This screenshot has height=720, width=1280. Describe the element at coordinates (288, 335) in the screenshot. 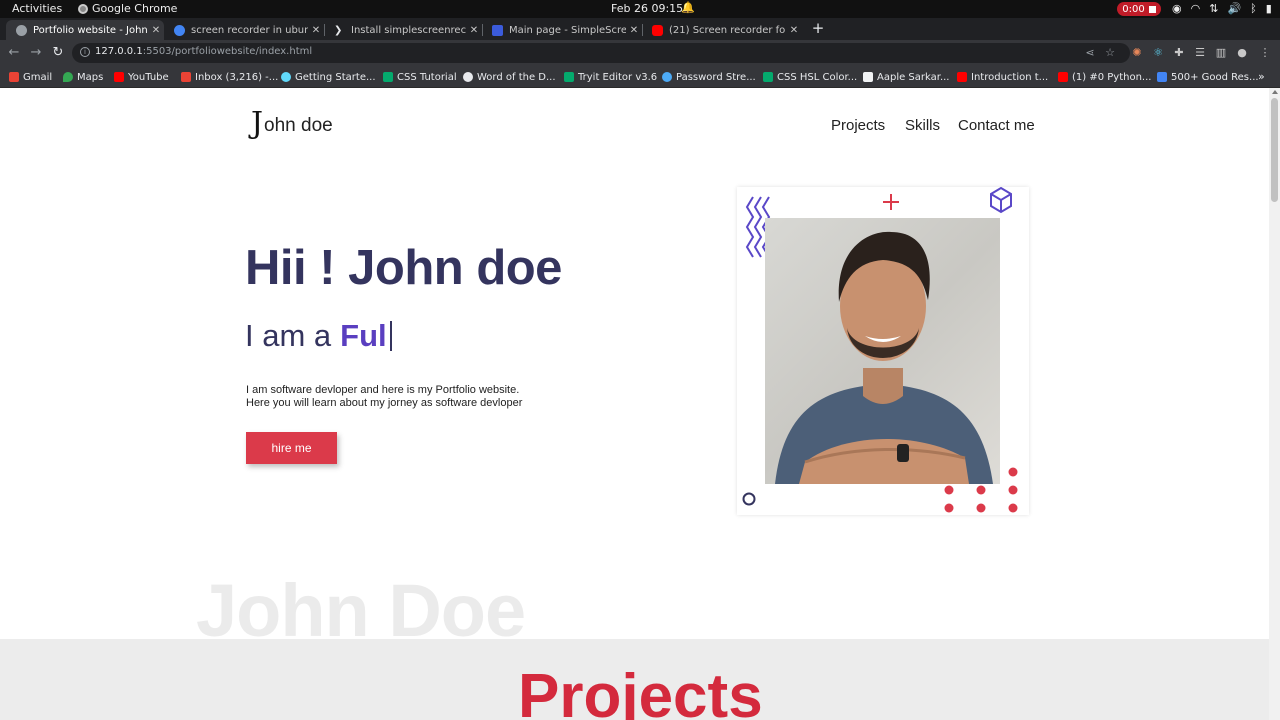

I see `hero-prefix: I am a` at that location.